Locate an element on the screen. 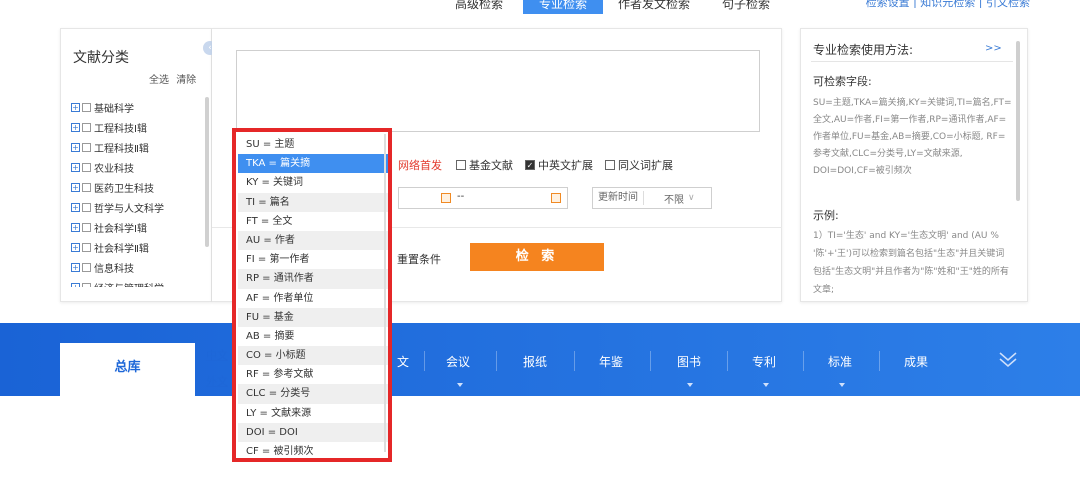  field-option: FU = 基金 is located at coordinates (313, 317).